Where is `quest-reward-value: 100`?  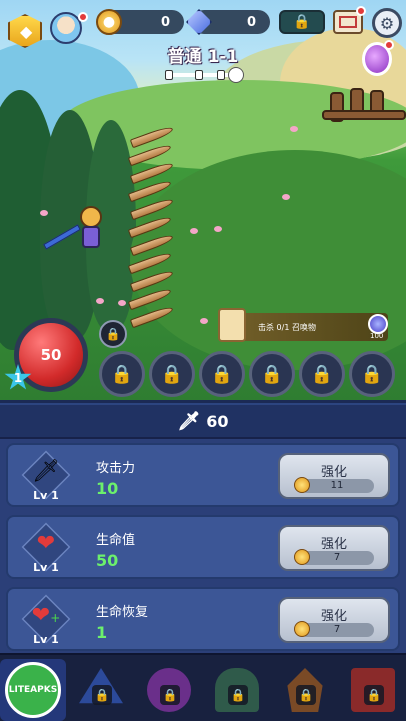
quest-reward-value: 100 is located at coordinates (377, 336).